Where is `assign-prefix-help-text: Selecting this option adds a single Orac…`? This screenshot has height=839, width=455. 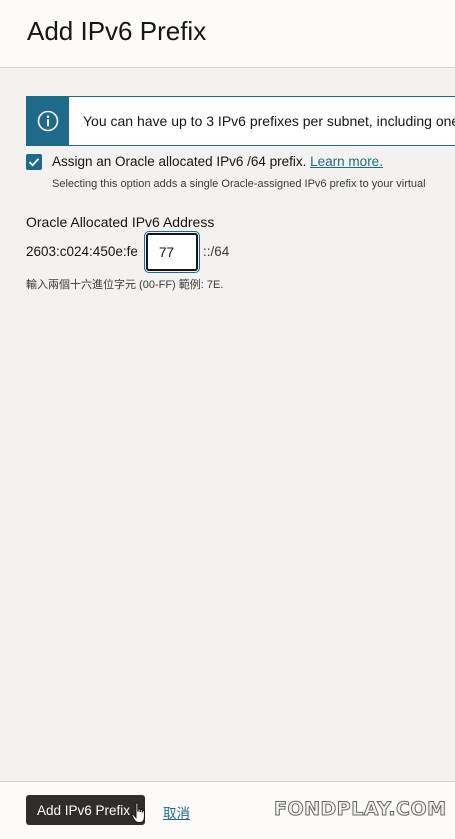
assign-prefix-help-text: Selecting this option adds a single Orac… is located at coordinates (239, 184).